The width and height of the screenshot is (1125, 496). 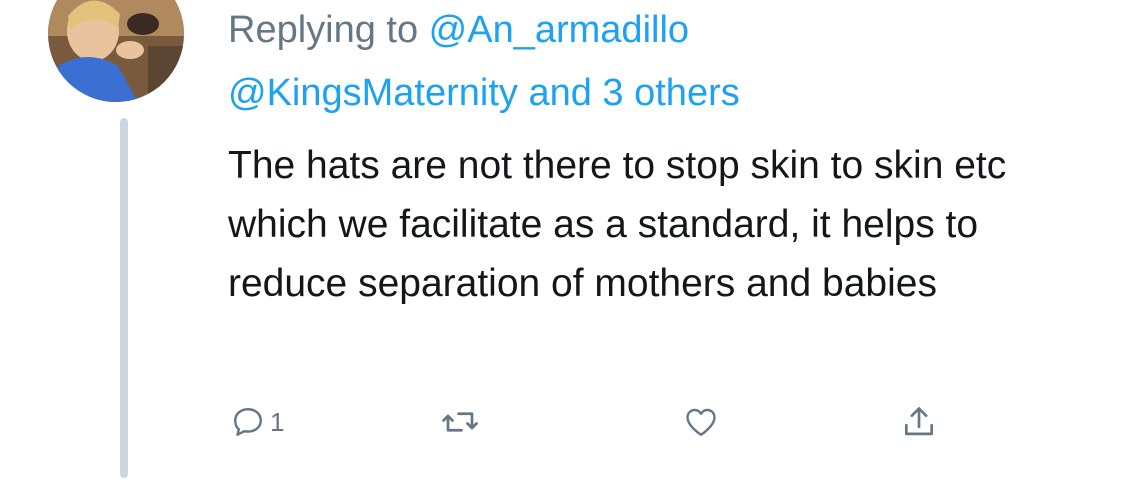 I want to click on tweet-actions: 1, so click(x=610, y=422).